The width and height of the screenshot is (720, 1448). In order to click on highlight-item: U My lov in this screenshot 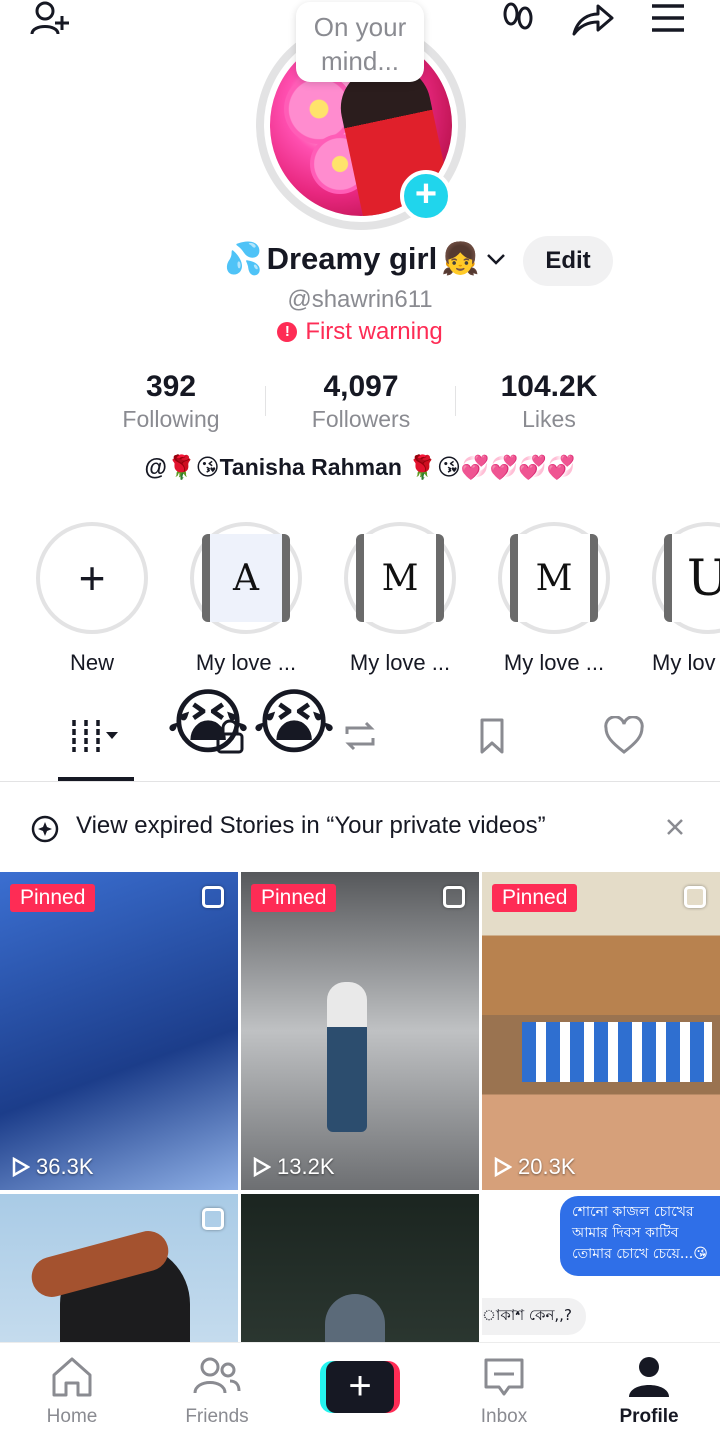, I will do `click(686, 599)`.